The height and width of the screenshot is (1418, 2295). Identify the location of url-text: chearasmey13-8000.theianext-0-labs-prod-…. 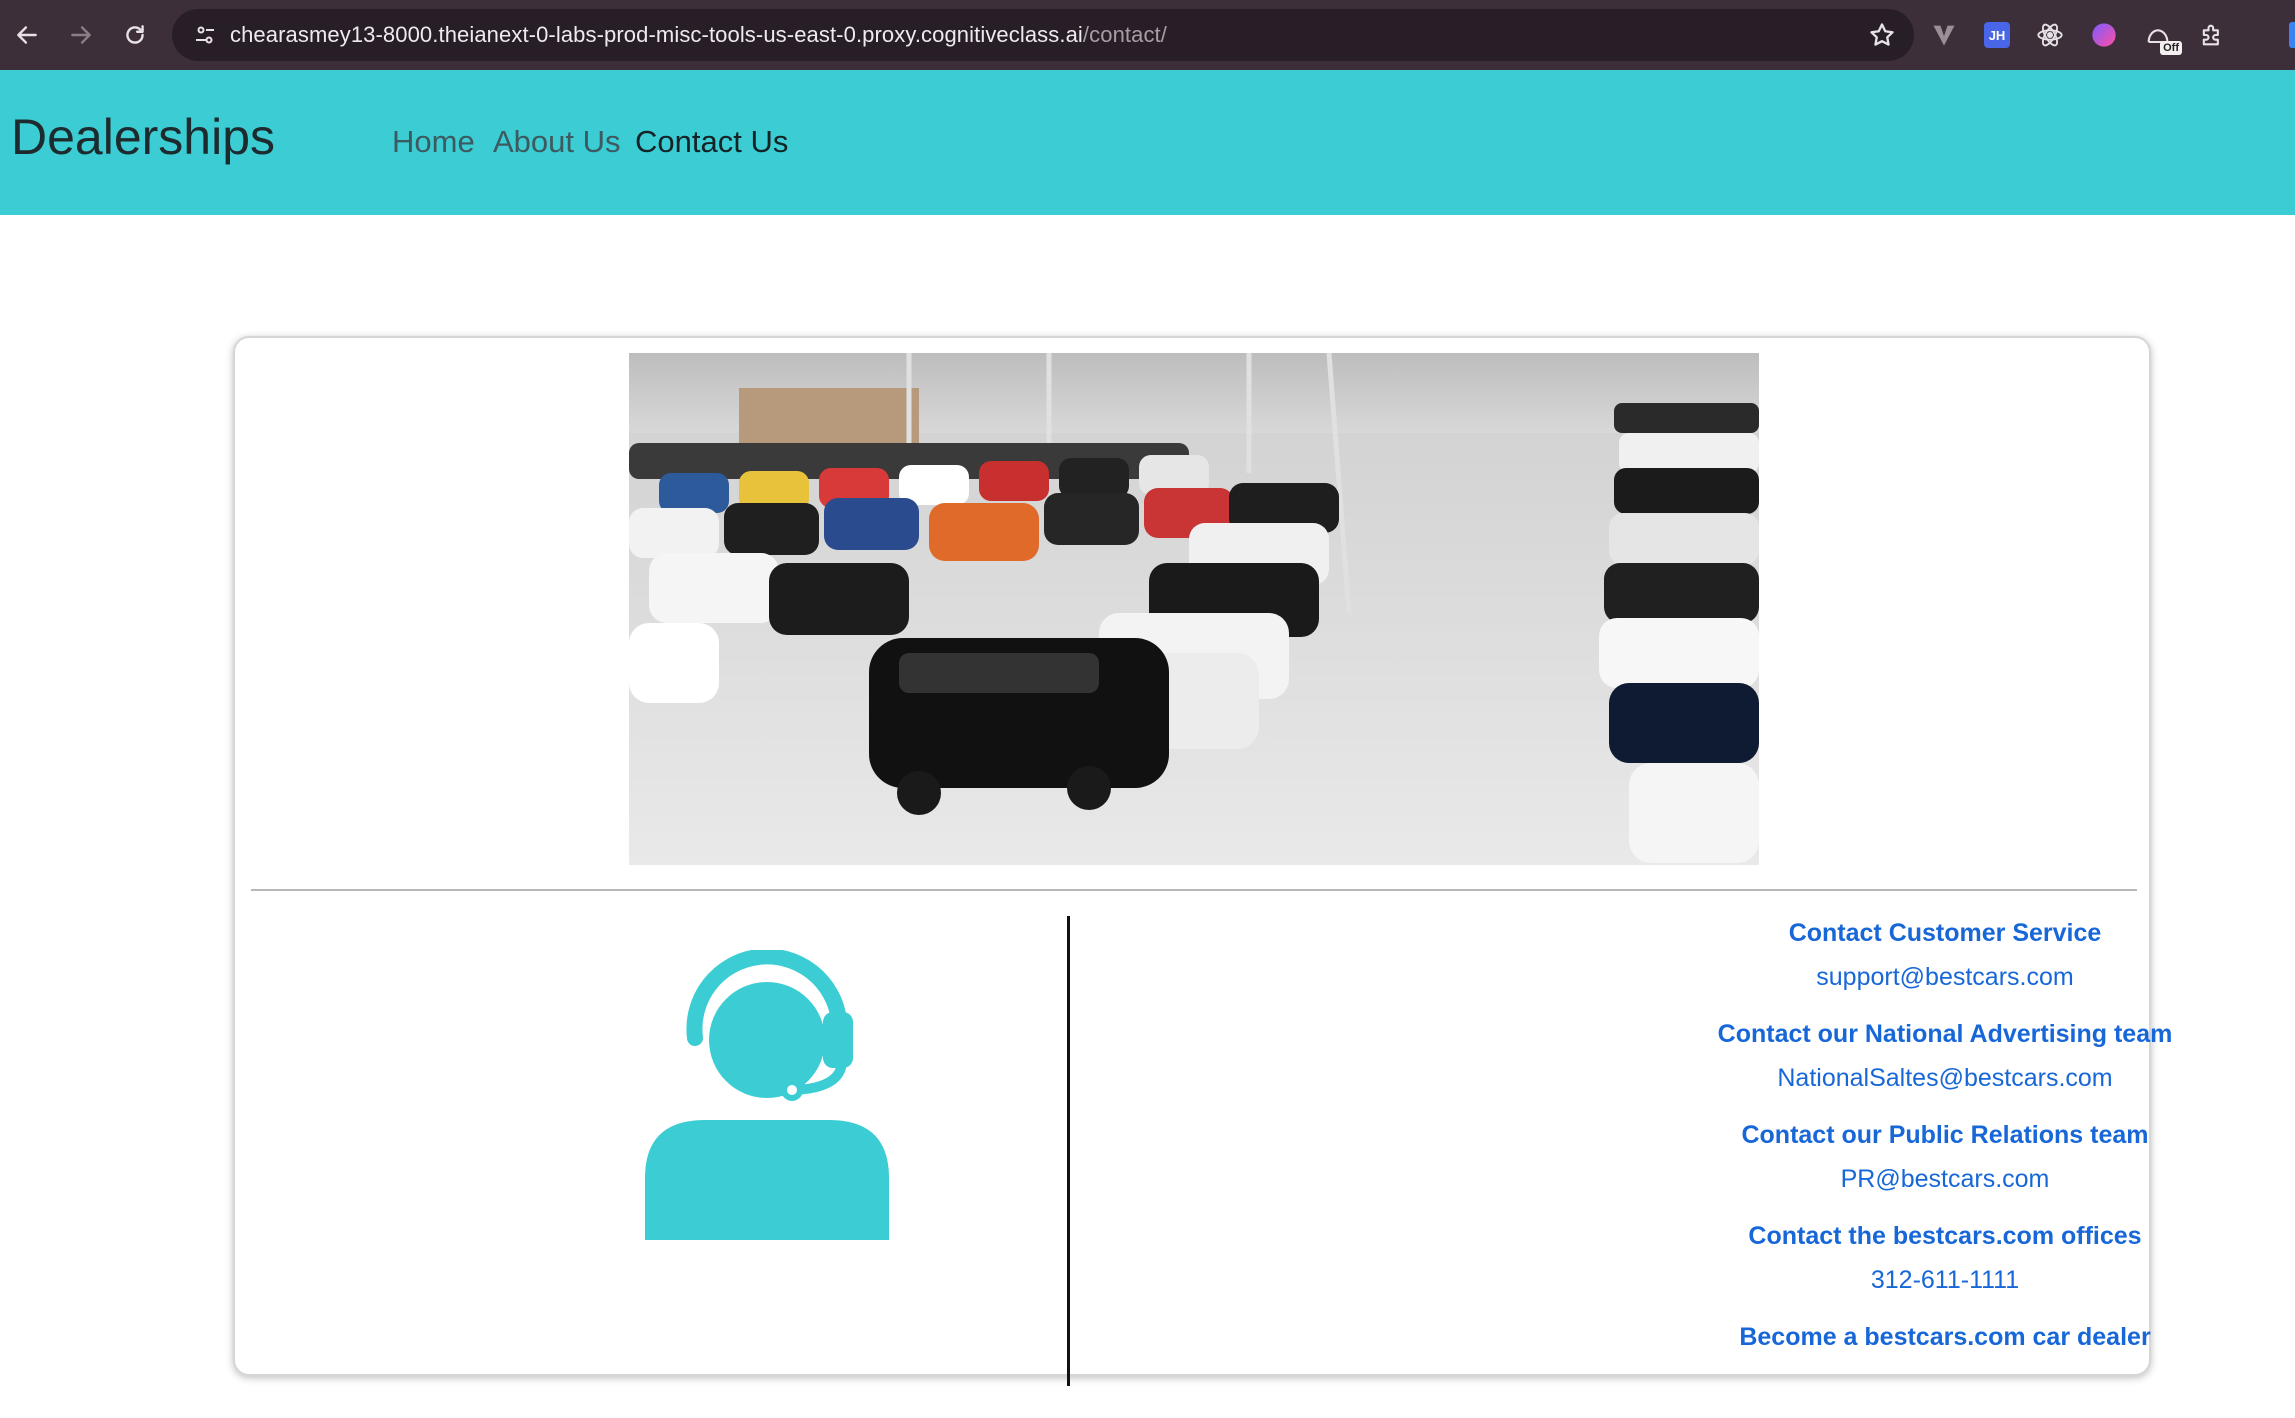
(698, 35).